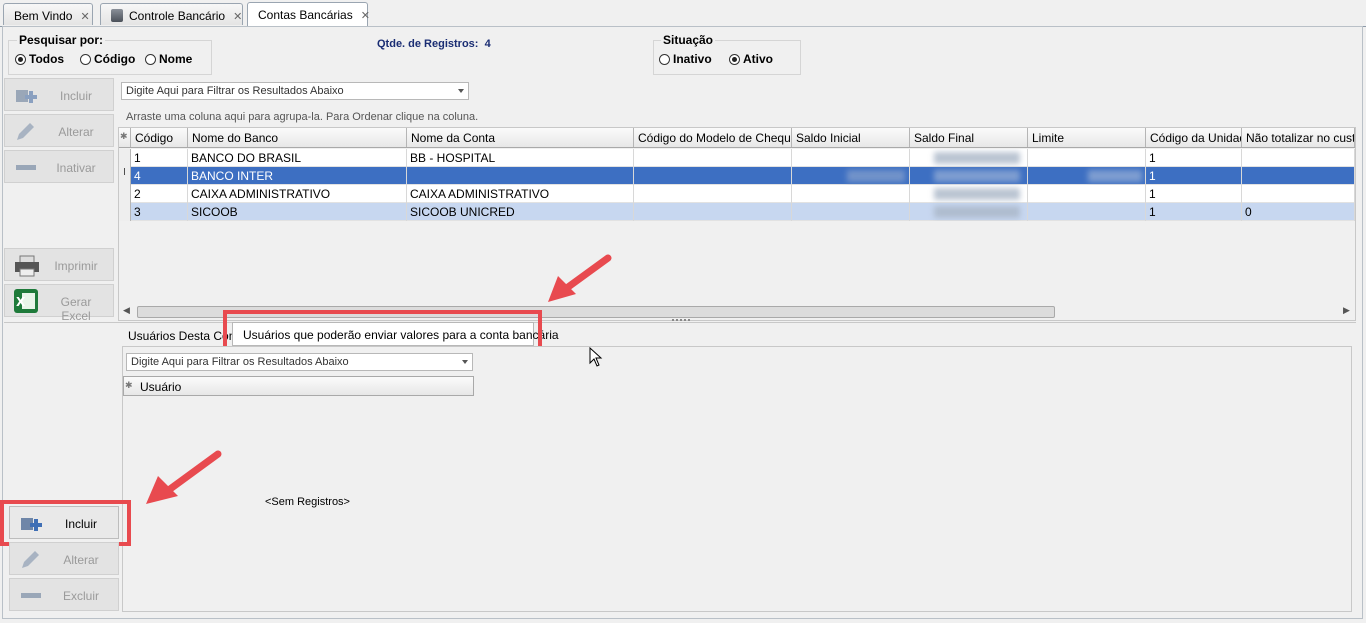  I want to click on col-nome-banco: Nome do Banco, so click(297, 137).